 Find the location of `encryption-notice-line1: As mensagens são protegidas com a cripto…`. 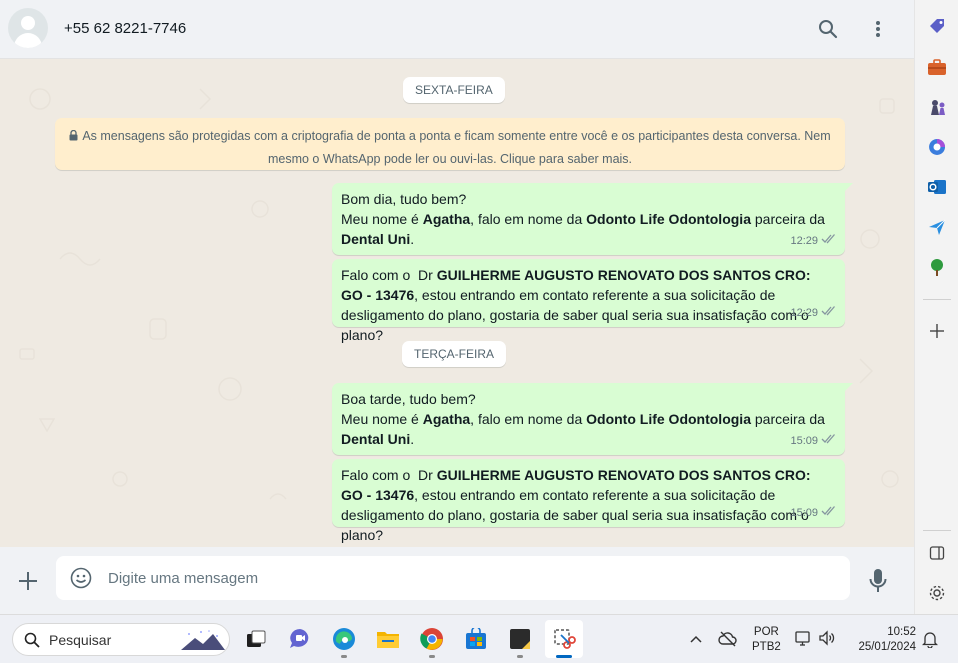

encryption-notice-line1: As mensagens são protegidas com a cripto… is located at coordinates (450, 136).